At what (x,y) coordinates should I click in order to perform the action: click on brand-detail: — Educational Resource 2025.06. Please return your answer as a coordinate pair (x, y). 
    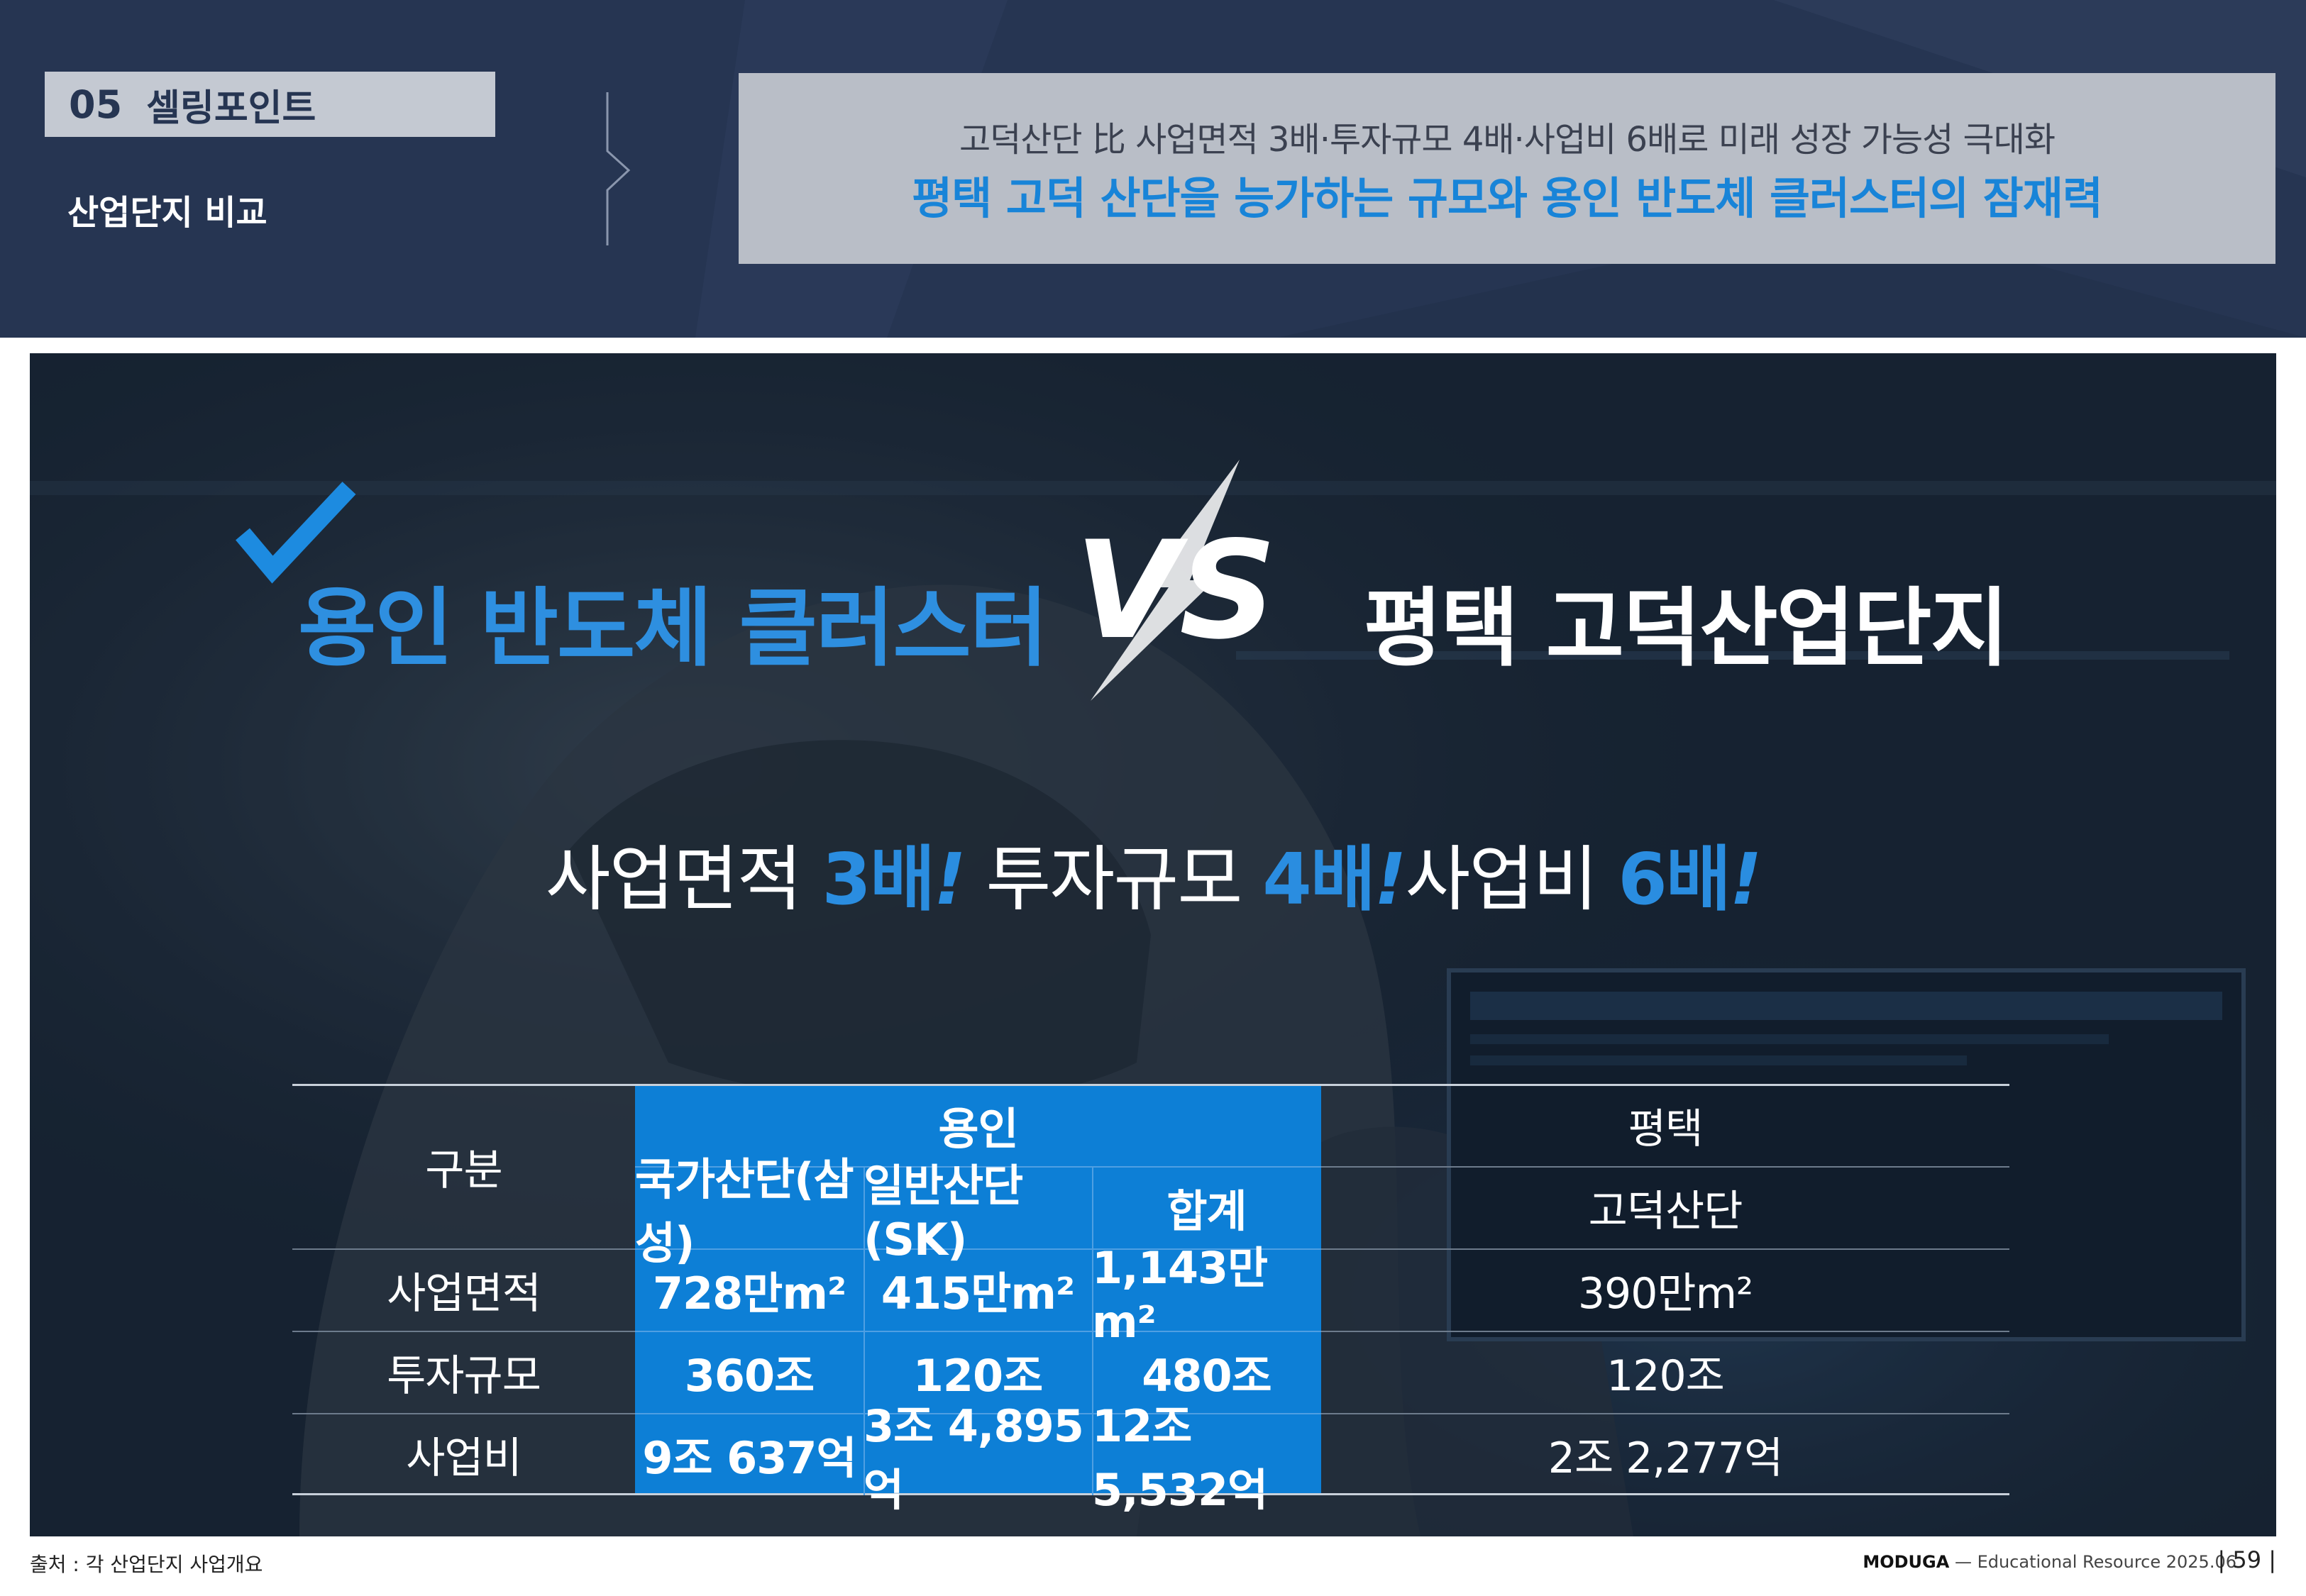
    Looking at the image, I should click on (2095, 1562).